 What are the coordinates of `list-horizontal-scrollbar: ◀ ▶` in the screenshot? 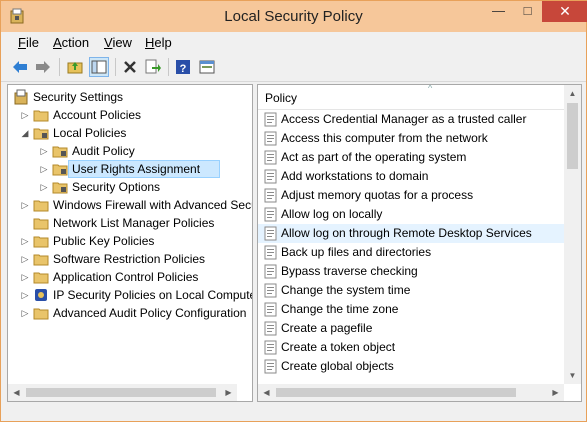 It's located at (411, 392).